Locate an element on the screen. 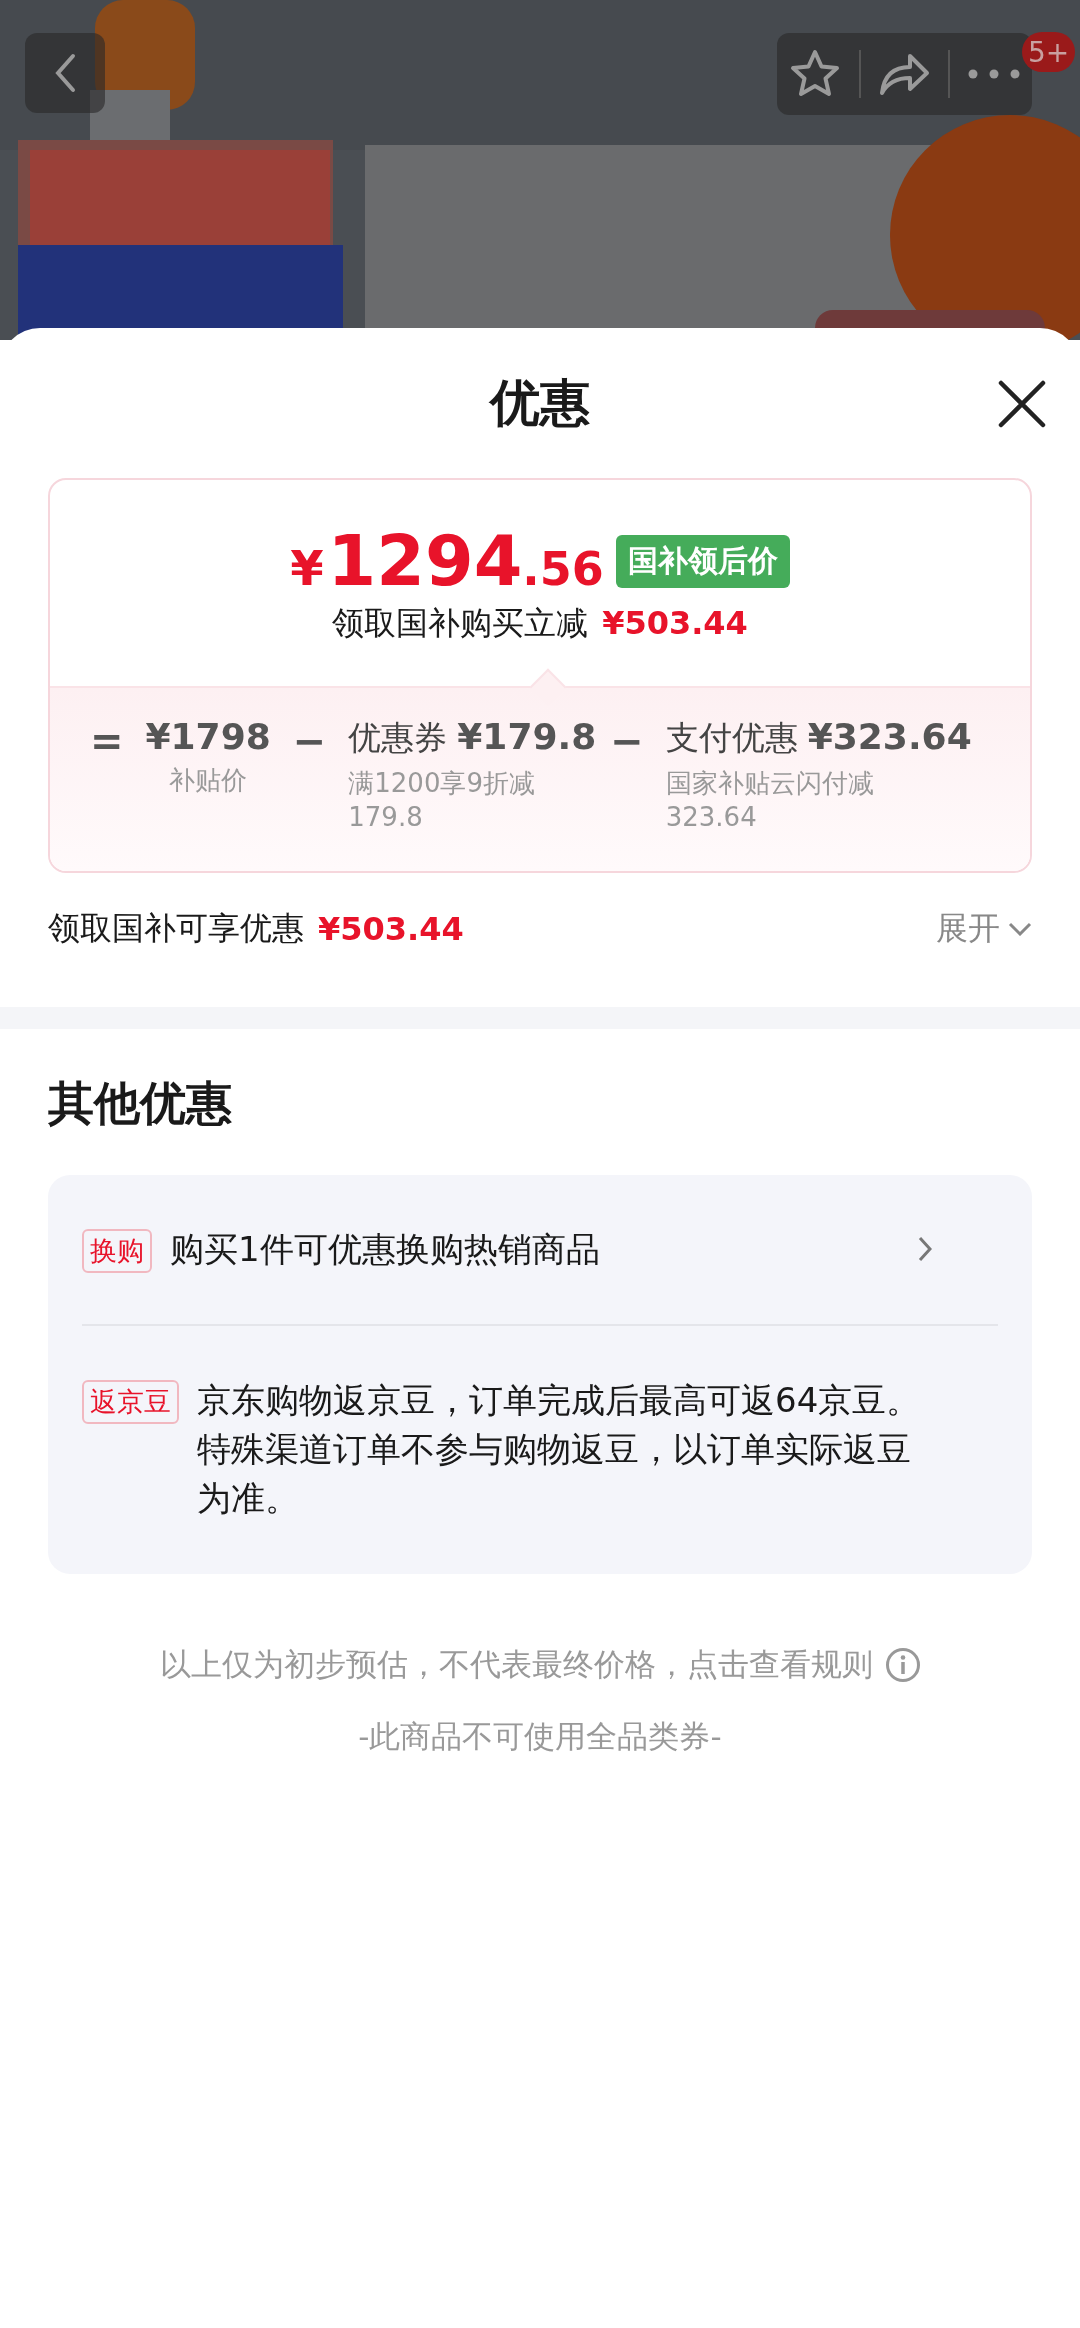 The height and width of the screenshot is (2328, 1080). section-title: 其他优惠 is located at coordinates (140, 1103).